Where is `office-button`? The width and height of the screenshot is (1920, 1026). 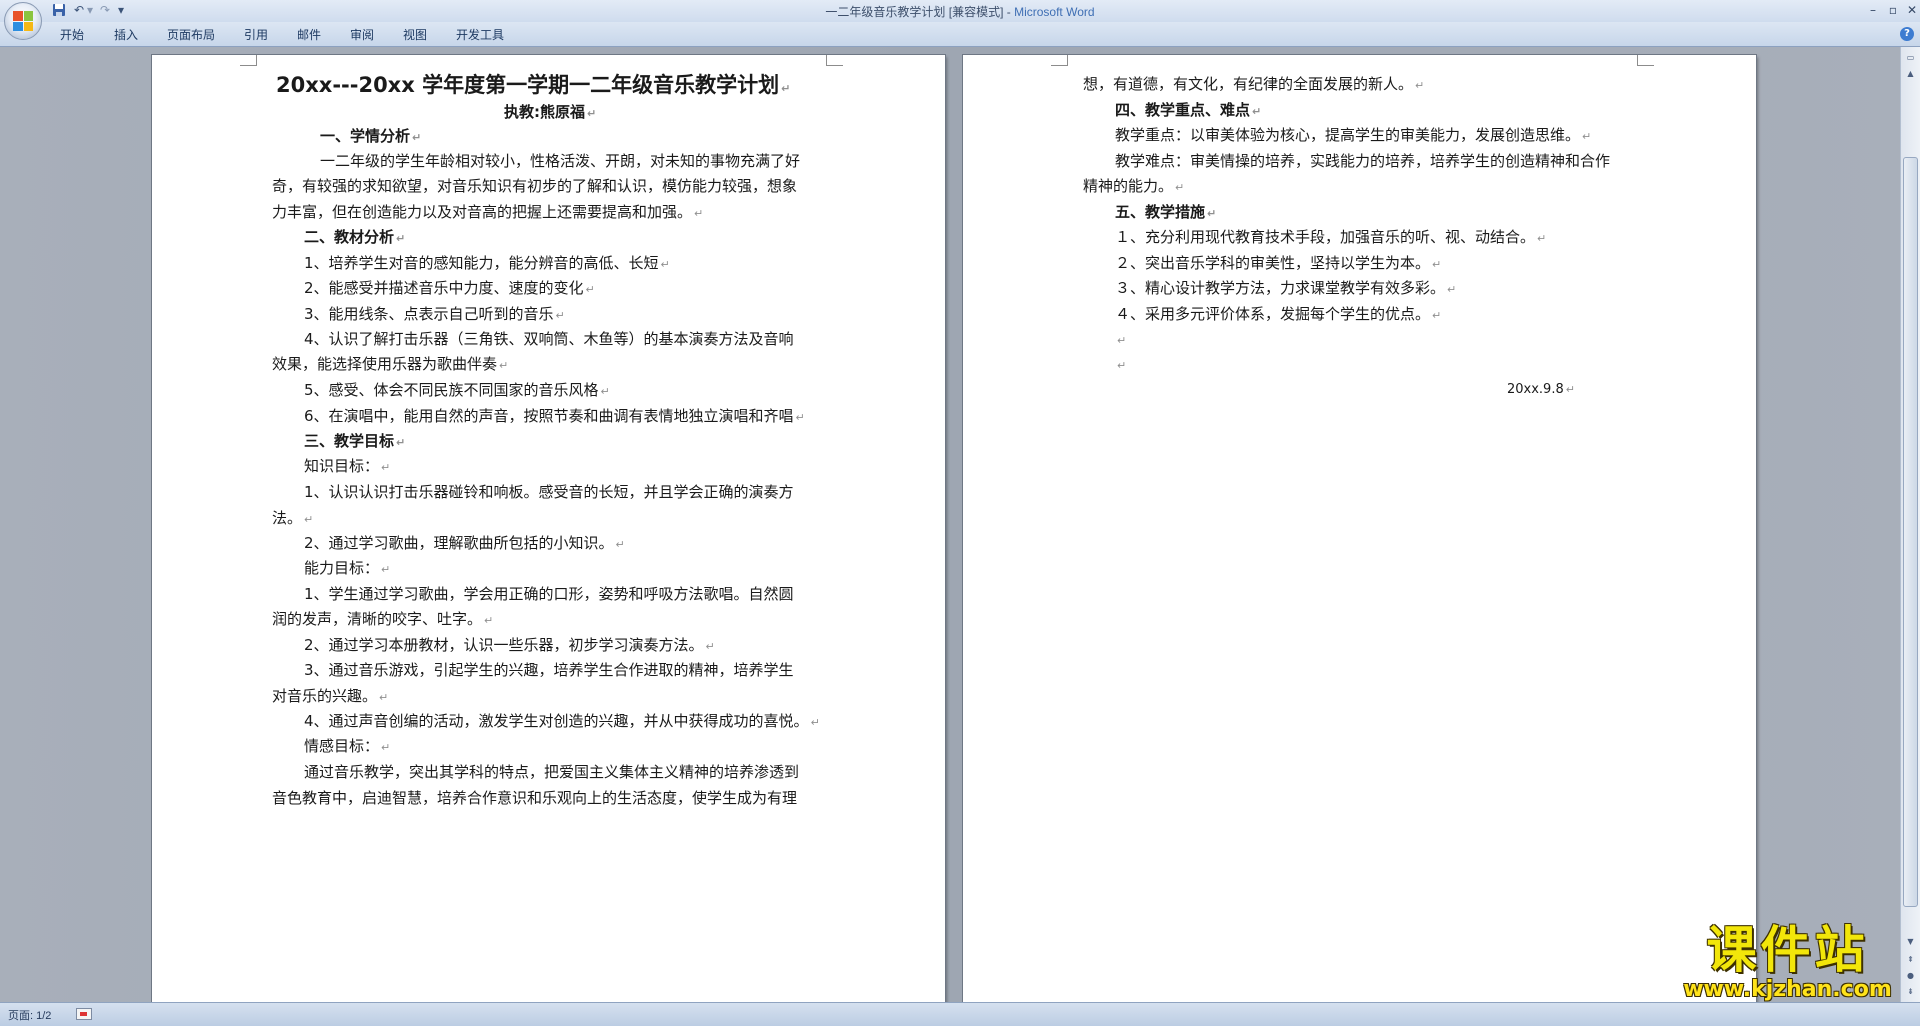 office-button is located at coordinates (23, 21).